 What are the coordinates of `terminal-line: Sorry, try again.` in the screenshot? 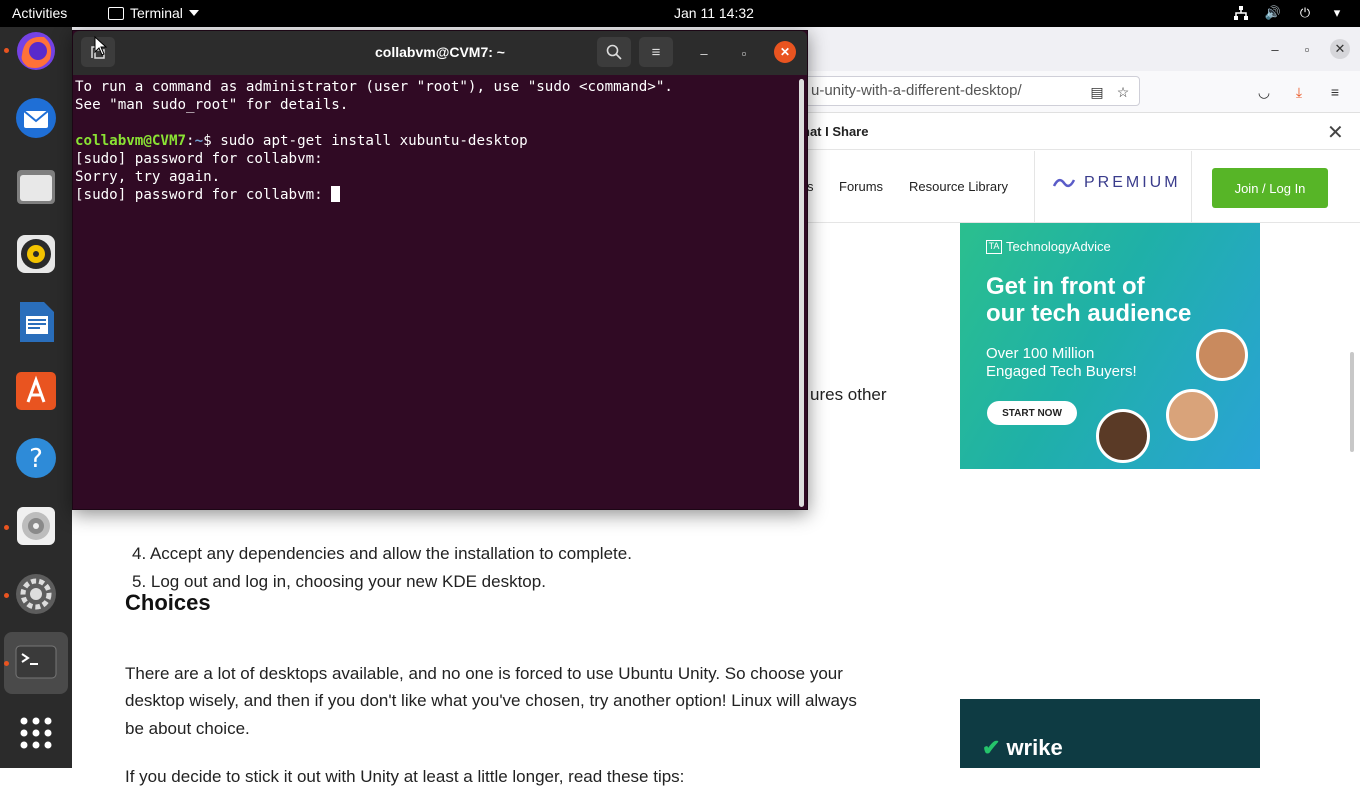 It's located at (148, 177).